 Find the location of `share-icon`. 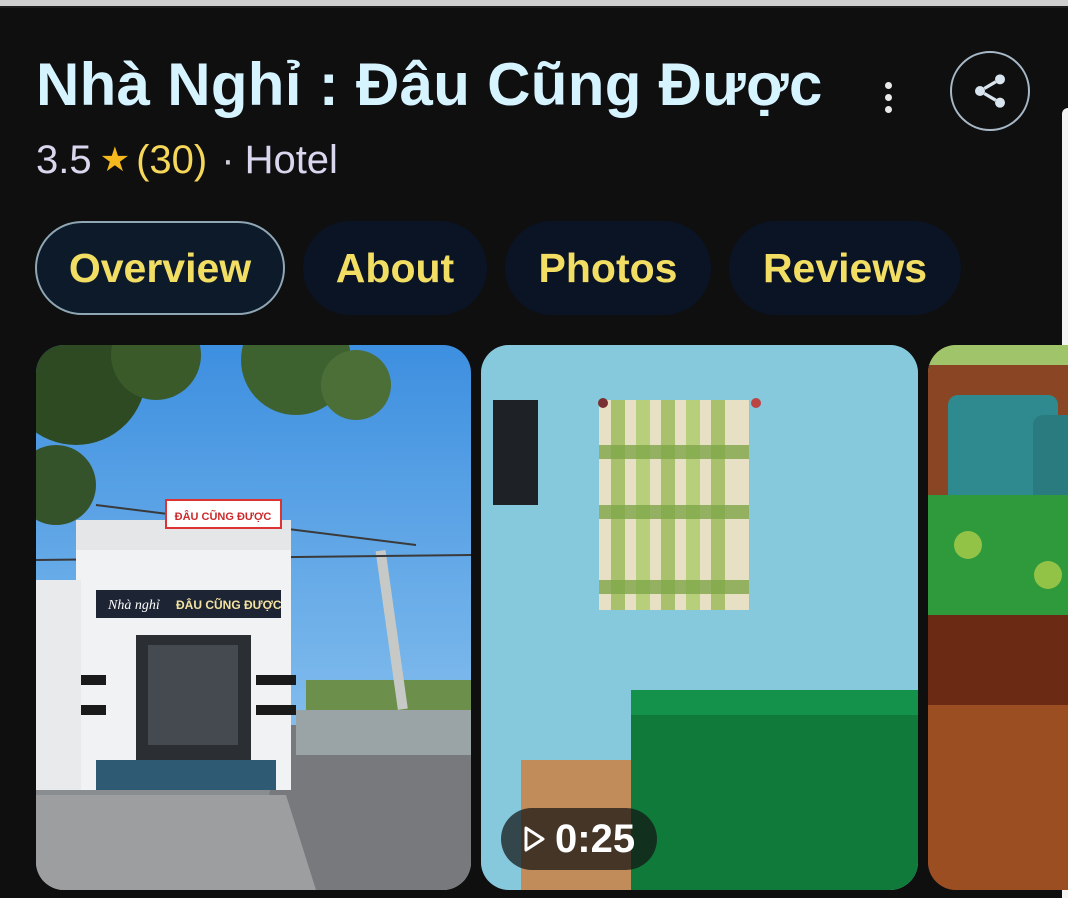

share-icon is located at coordinates (990, 91).